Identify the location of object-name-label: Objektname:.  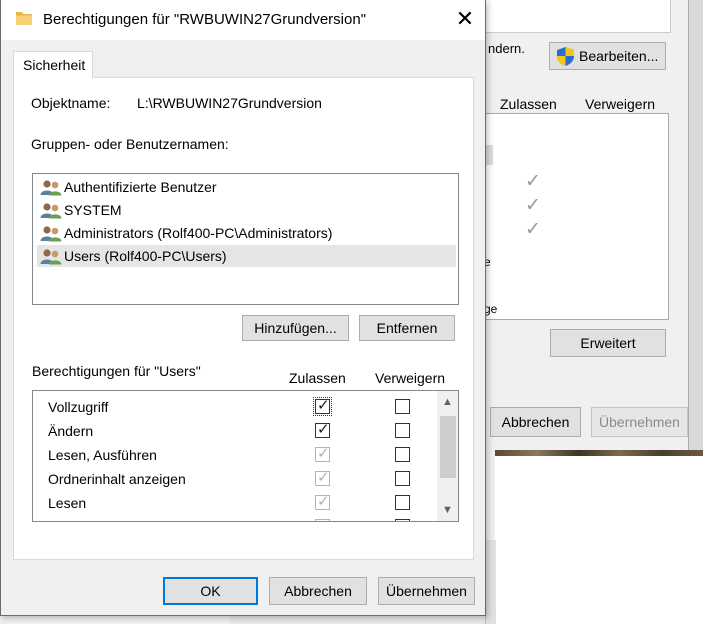
(71, 103).